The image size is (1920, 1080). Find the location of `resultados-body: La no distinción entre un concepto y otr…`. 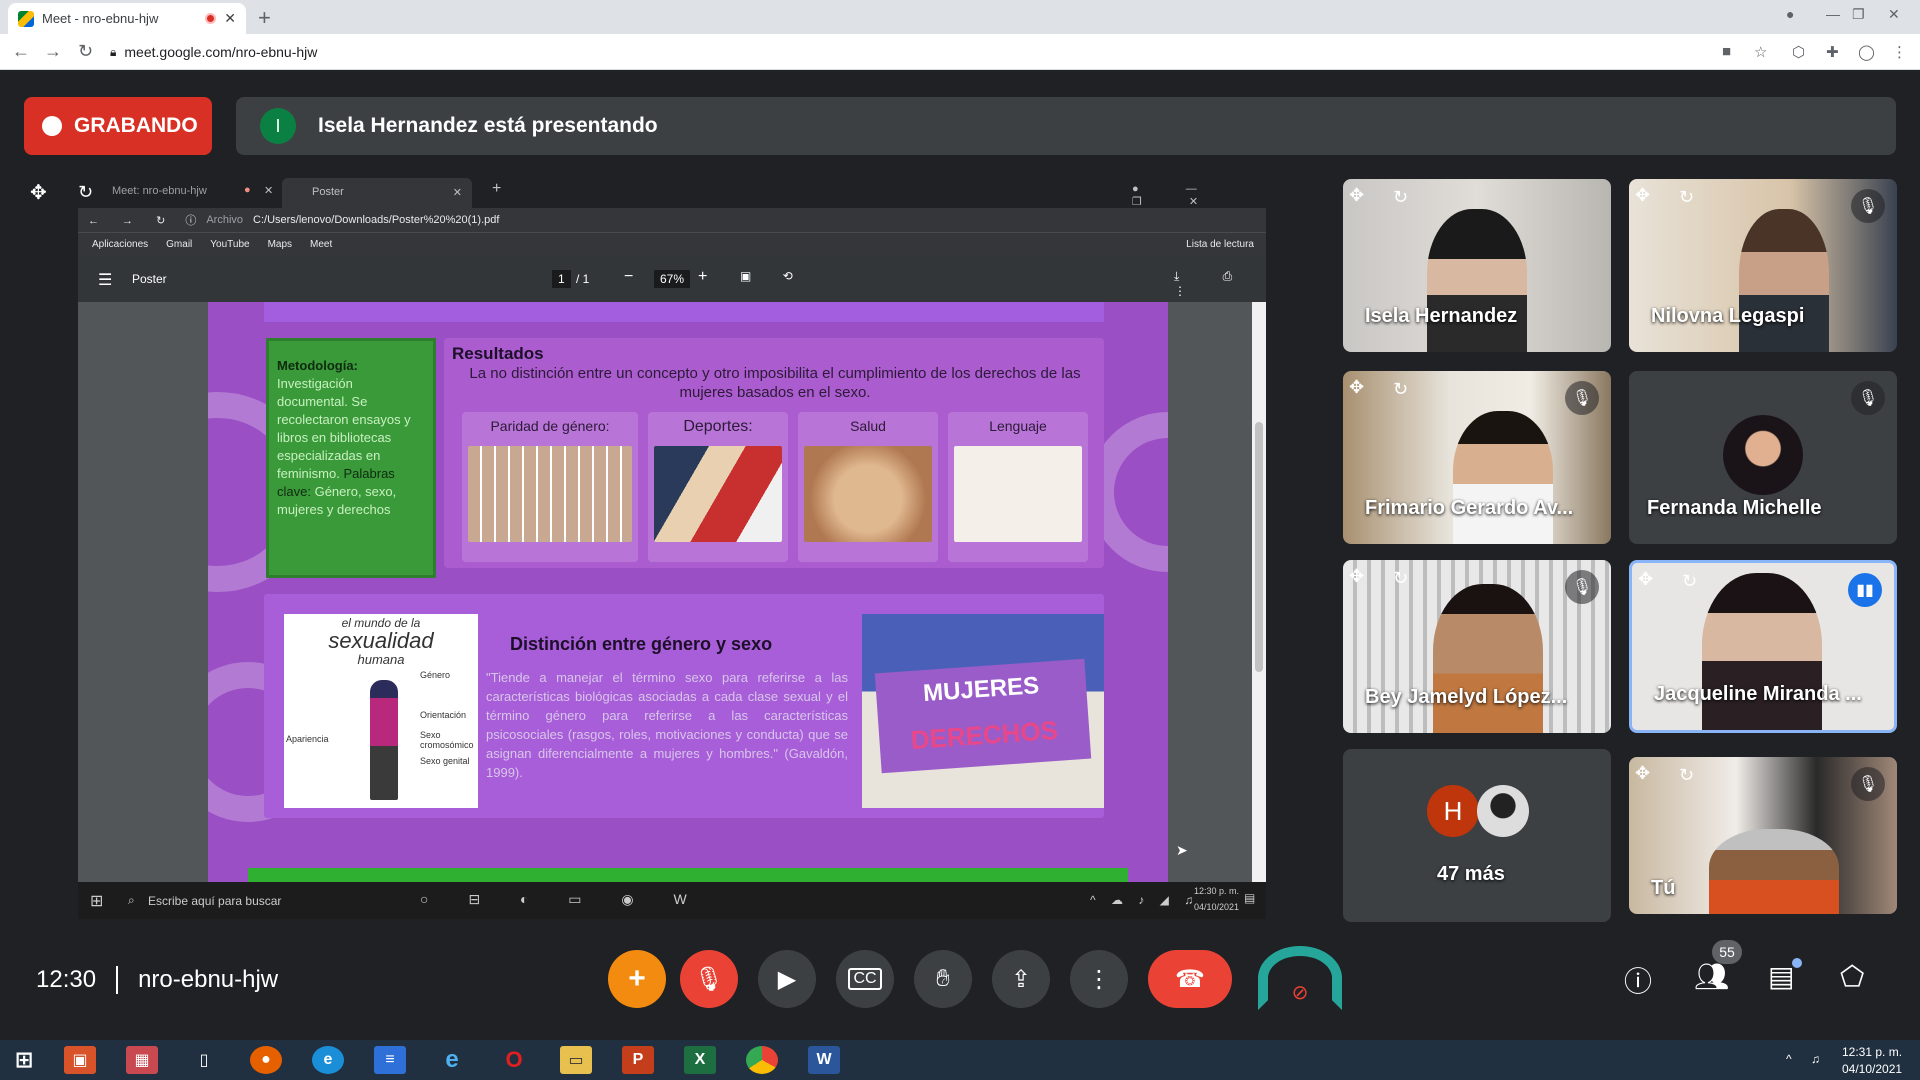

resultados-body: La no distinción entre un concepto y otr… is located at coordinates (775, 383).